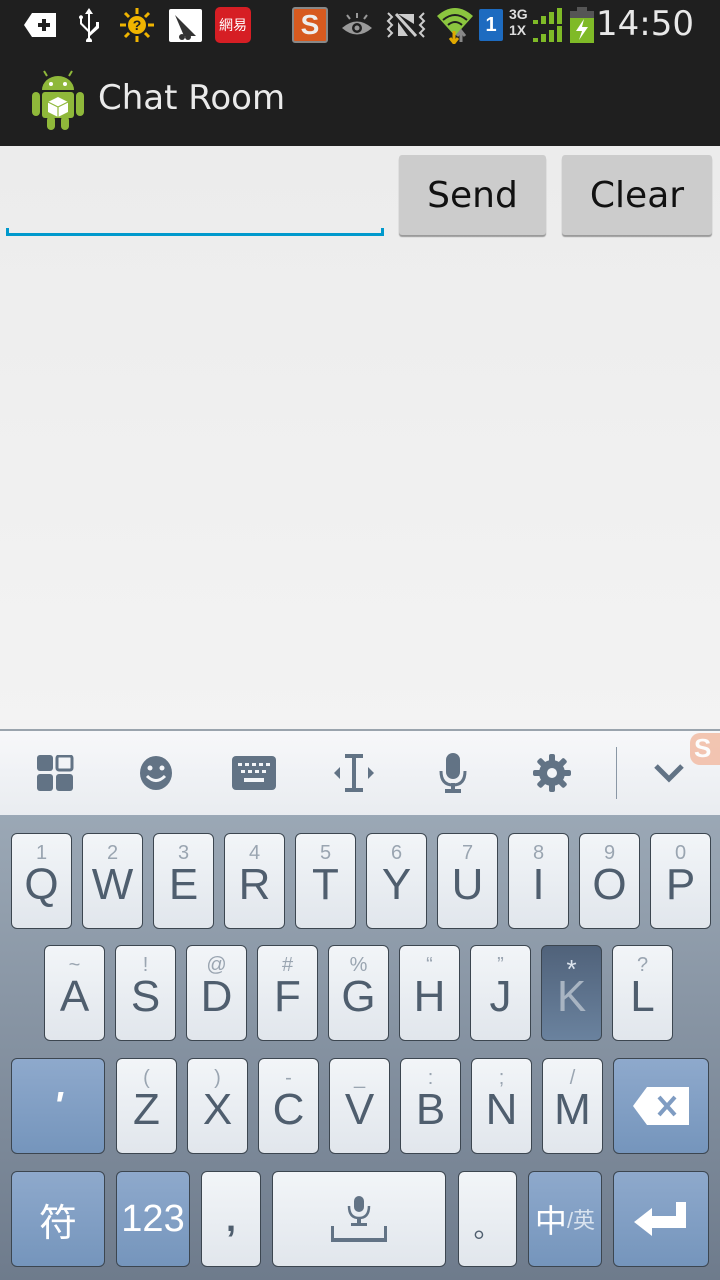  What do you see at coordinates (552, 773) in the screenshot?
I see `settings-gear-icon` at bounding box center [552, 773].